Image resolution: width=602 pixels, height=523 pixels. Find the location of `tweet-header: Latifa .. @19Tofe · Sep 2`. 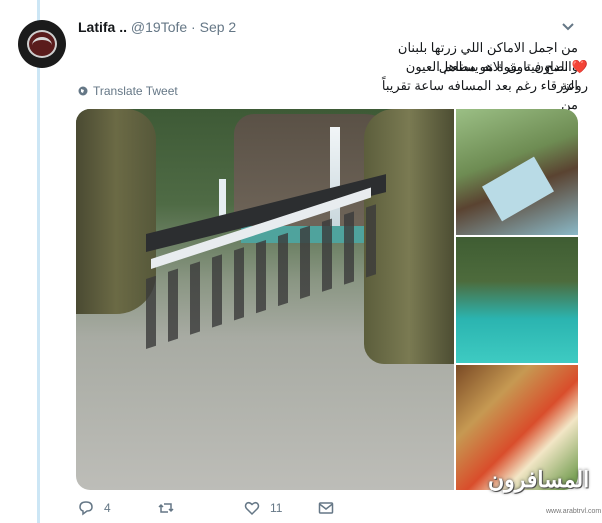

tweet-header: Latifa .. @19Tofe · Sep 2 is located at coordinates (157, 27).